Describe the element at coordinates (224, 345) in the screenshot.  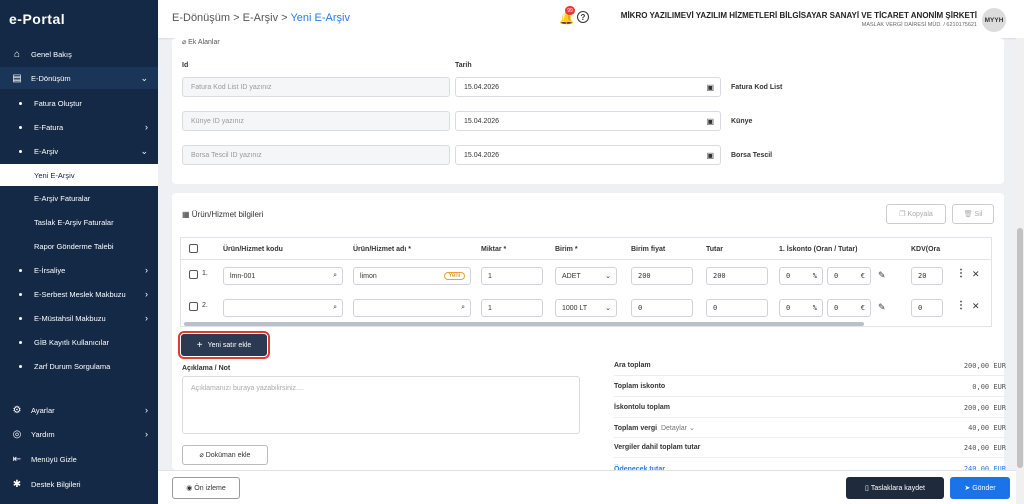
I see `add-row-button: + Yeni satır ekle` at that location.